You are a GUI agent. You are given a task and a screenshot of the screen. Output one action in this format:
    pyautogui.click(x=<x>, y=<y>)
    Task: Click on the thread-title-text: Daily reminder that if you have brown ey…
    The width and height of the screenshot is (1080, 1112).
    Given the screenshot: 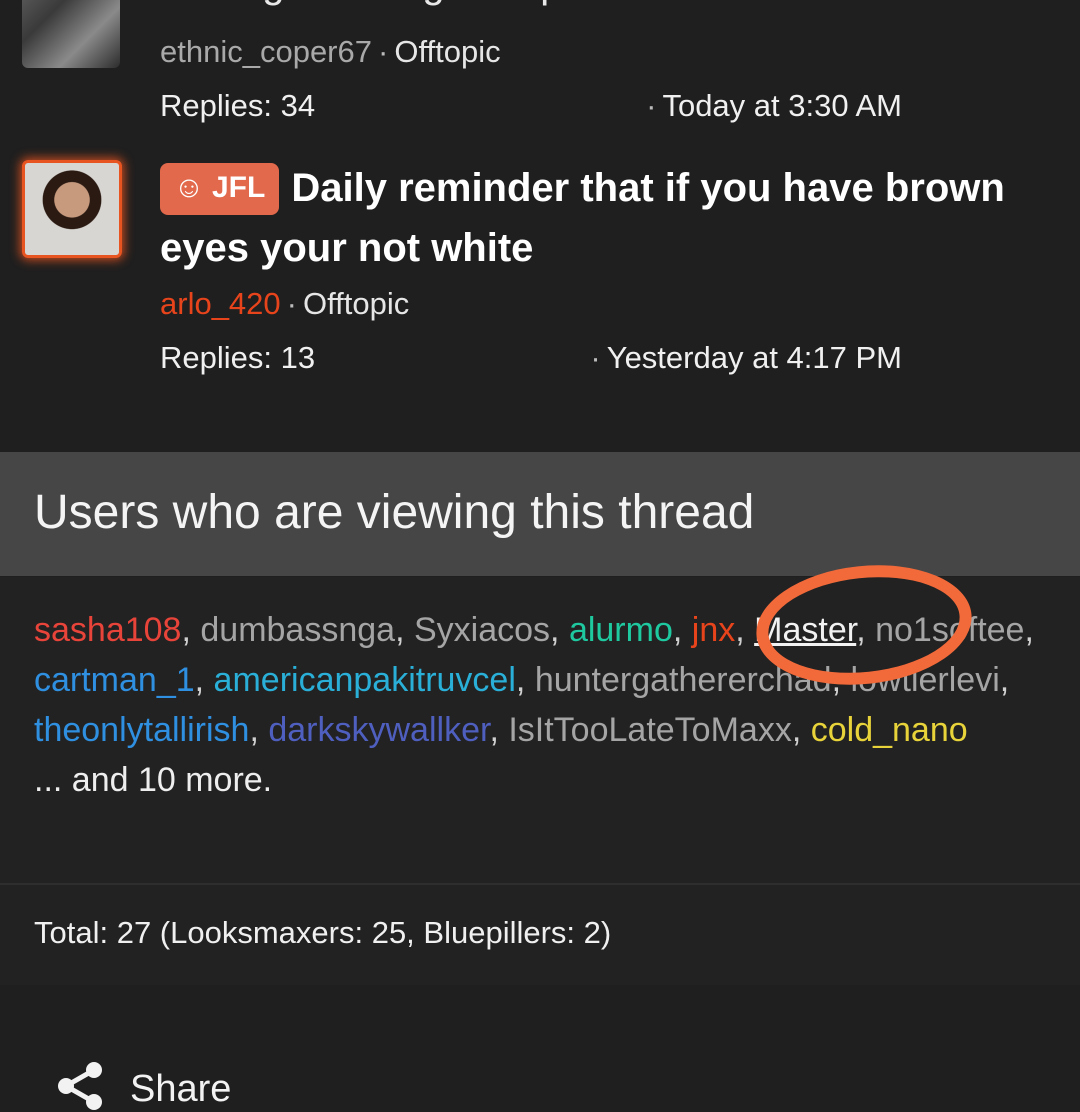 What is the action you would take?
    pyautogui.click(x=582, y=218)
    